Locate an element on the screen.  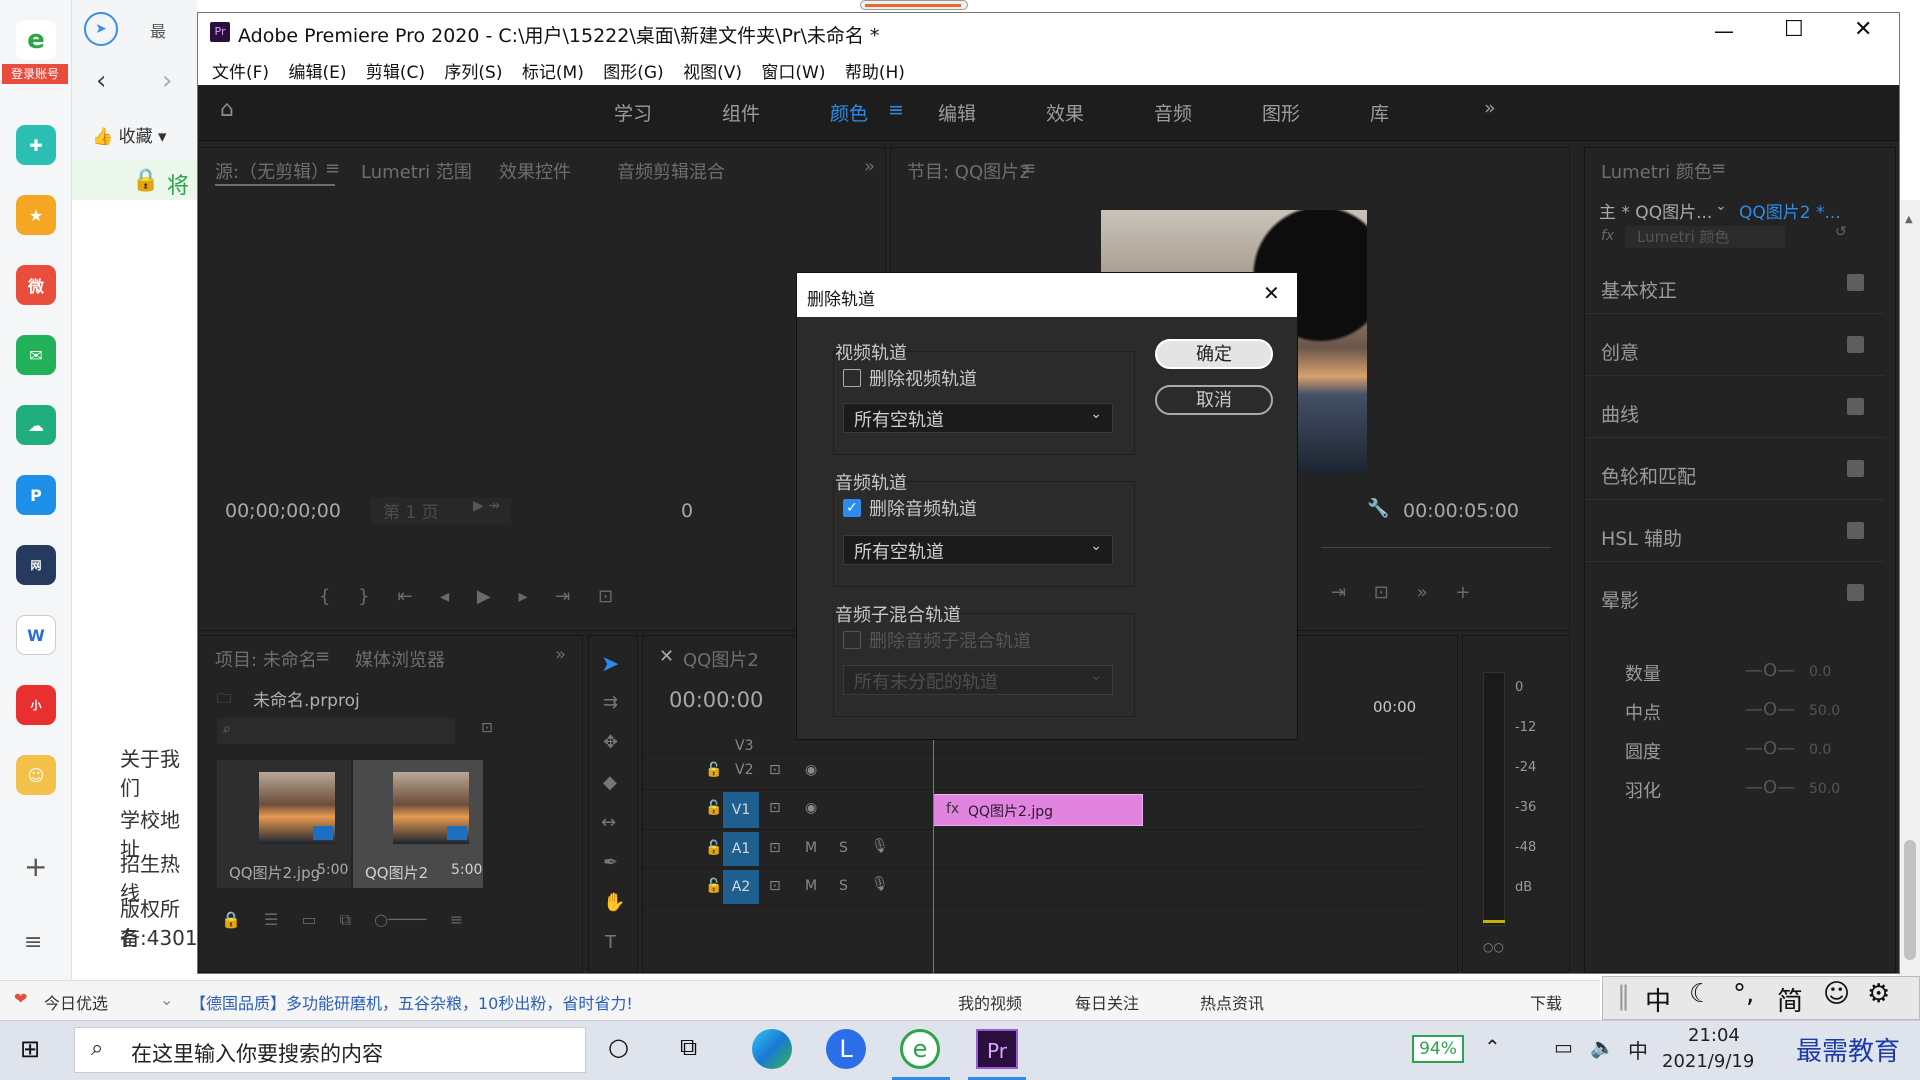
status-follow: 每日关注 is located at coordinates (1107, 1002).